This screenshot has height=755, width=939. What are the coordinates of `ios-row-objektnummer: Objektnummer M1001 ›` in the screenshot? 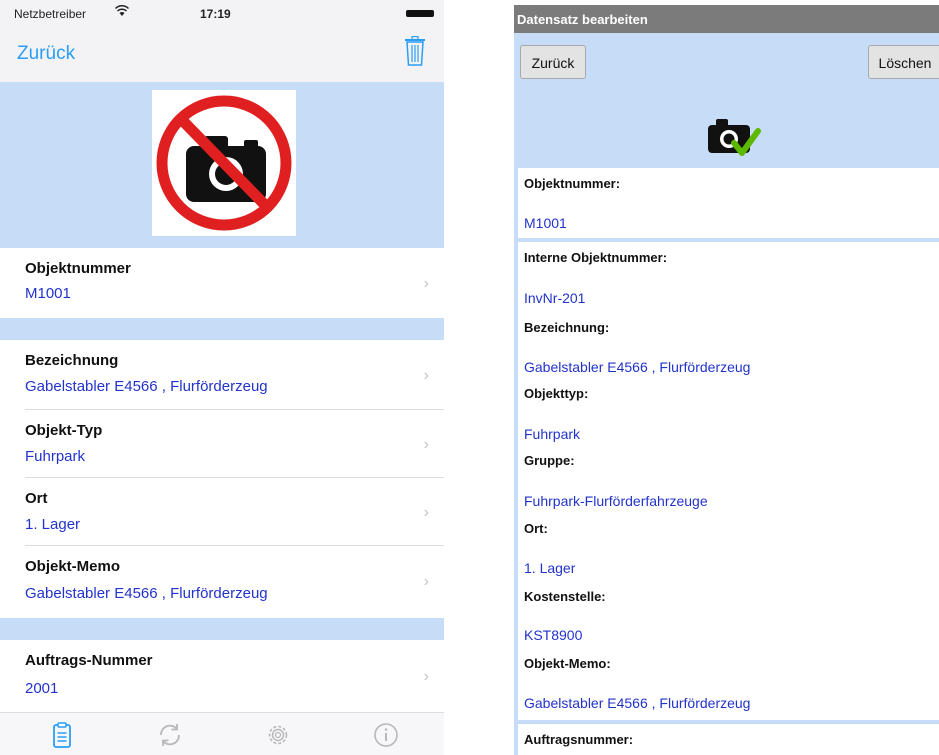 It's located at (222, 283).